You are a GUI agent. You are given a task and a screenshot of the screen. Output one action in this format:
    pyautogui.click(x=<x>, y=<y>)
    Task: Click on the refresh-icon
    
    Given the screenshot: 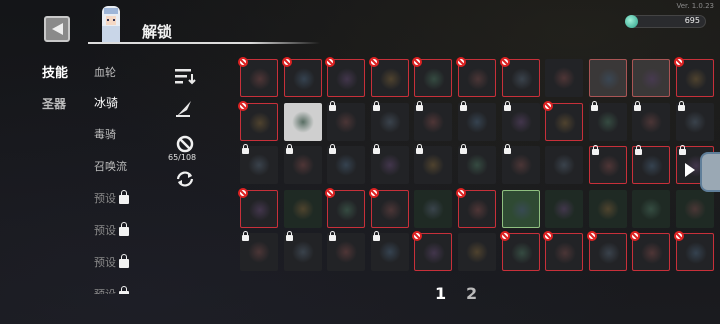 What is the action you would take?
    pyautogui.click(x=185, y=179)
    